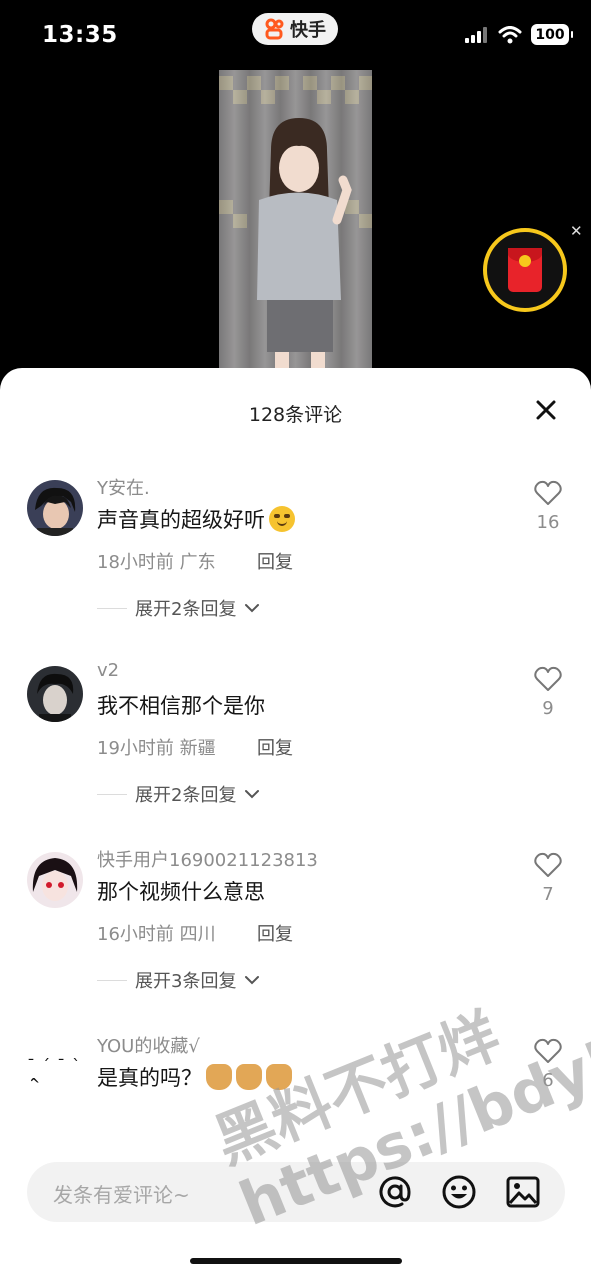  I want to click on home-indicator, so click(296, 1261).